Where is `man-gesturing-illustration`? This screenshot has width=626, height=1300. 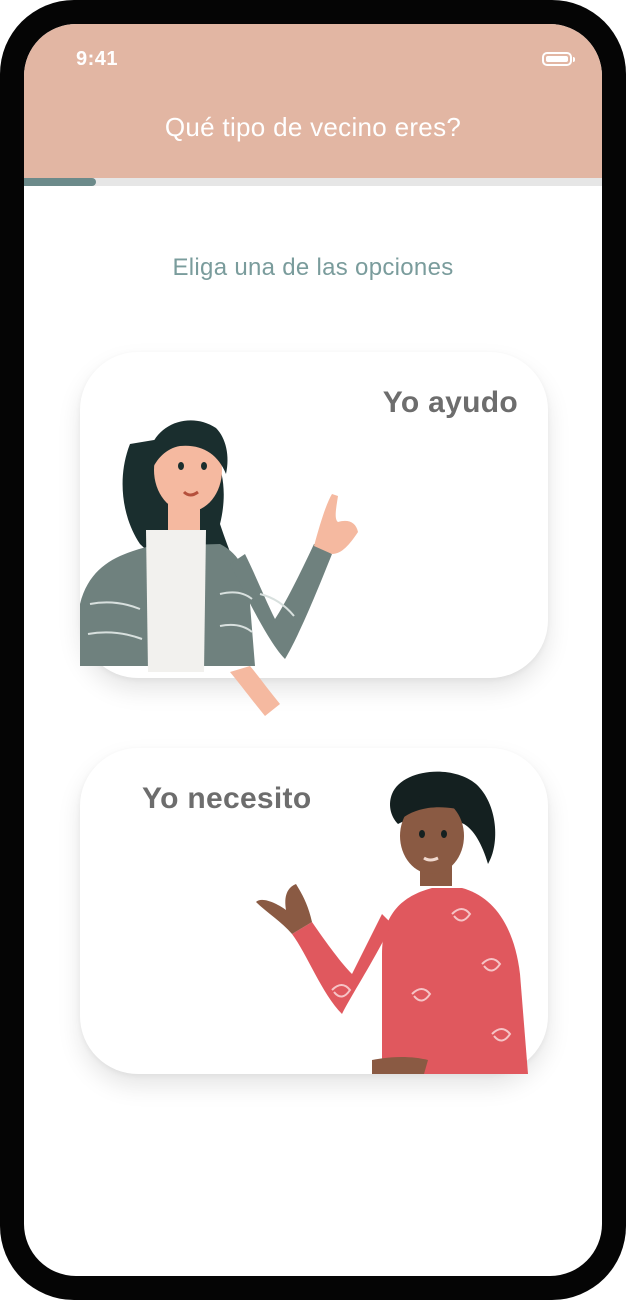
man-gesturing-illustration is located at coordinates (392, 922).